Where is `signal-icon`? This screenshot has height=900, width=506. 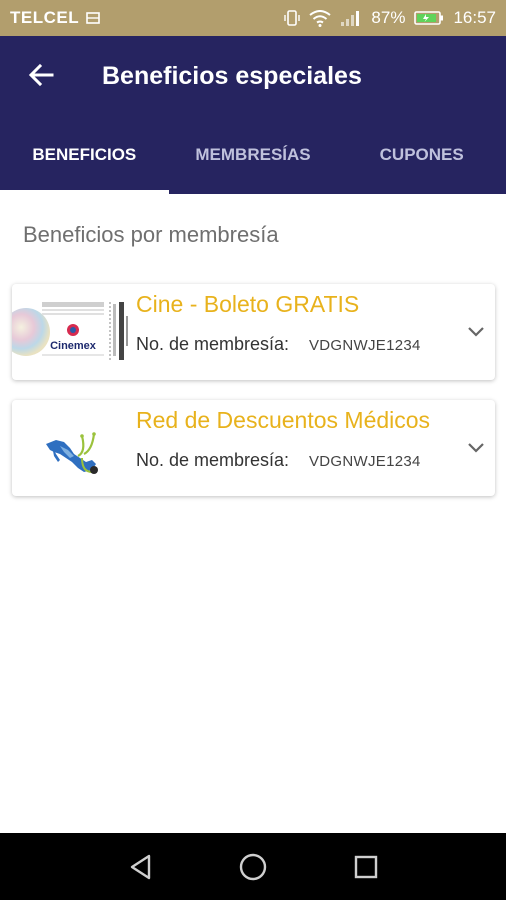 signal-icon is located at coordinates (350, 18).